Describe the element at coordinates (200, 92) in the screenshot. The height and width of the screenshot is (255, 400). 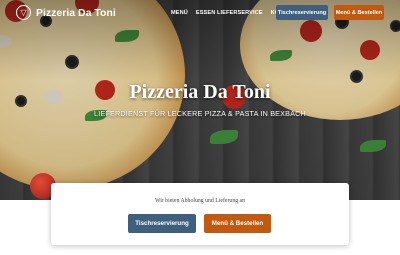
I see `hero-title: Pizzeria Da Toni` at that location.